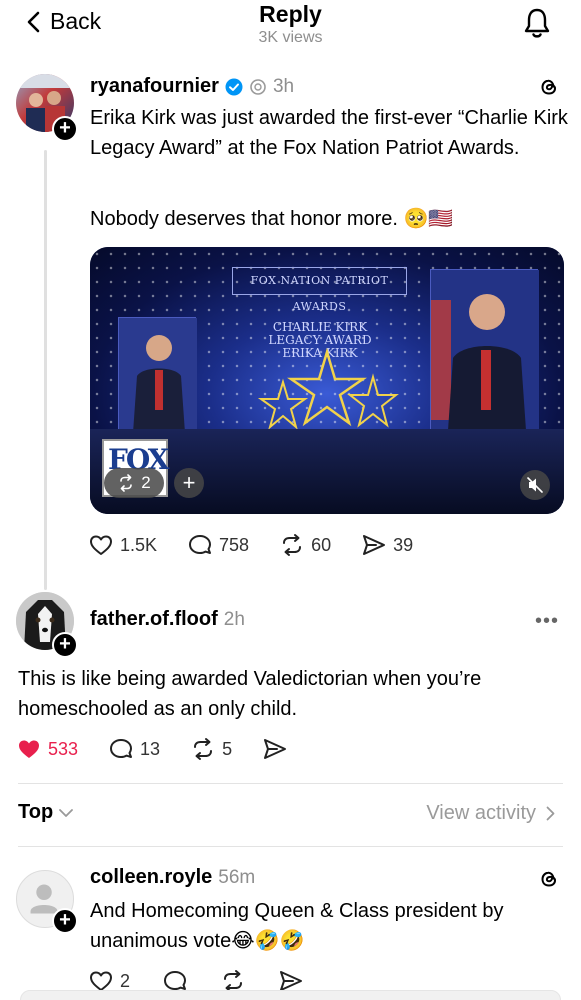 Image resolution: width=581 pixels, height=1000 pixels. What do you see at coordinates (125, 980) in the screenshot?
I see `comment-like-count: 2` at bounding box center [125, 980].